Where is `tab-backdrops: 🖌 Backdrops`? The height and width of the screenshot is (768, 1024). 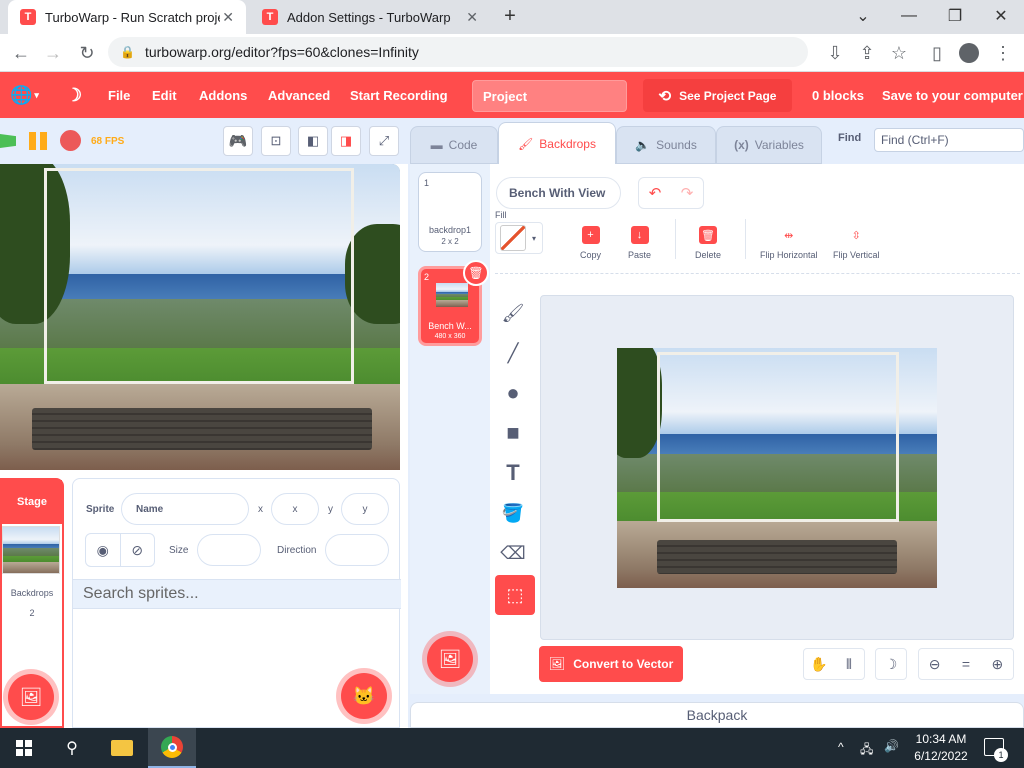
tab-backdrops: 🖌 Backdrops is located at coordinates (557, 143).